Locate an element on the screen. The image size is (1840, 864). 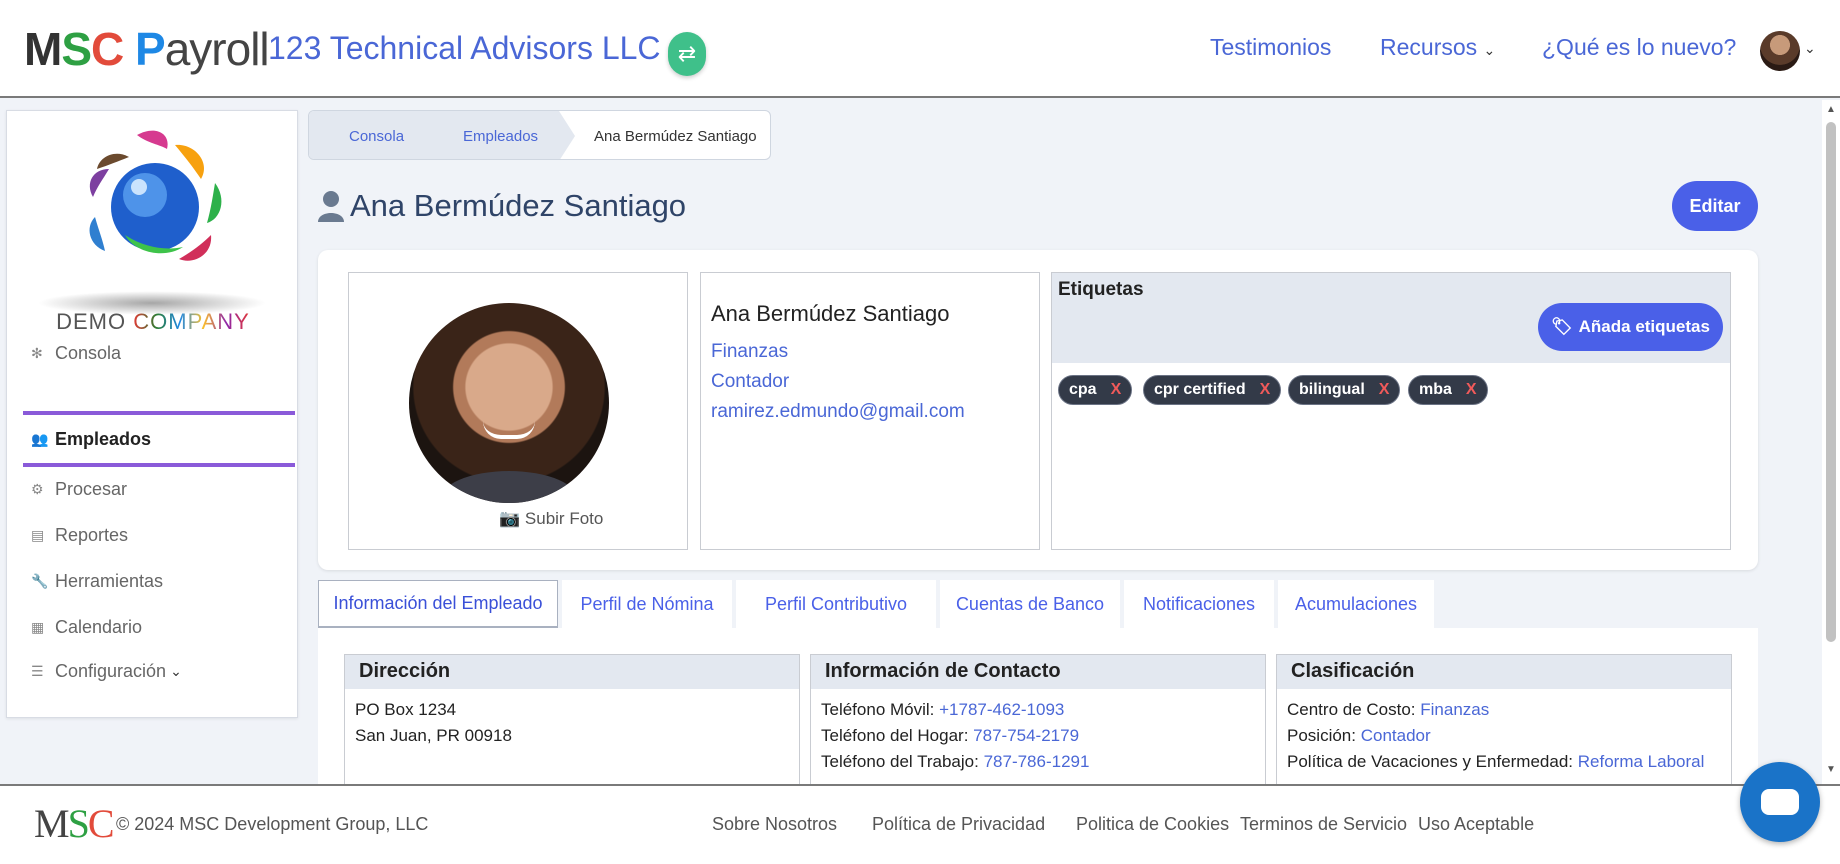
demo-company-name: DEMO COMPANY is located at coordinates (153, 322).